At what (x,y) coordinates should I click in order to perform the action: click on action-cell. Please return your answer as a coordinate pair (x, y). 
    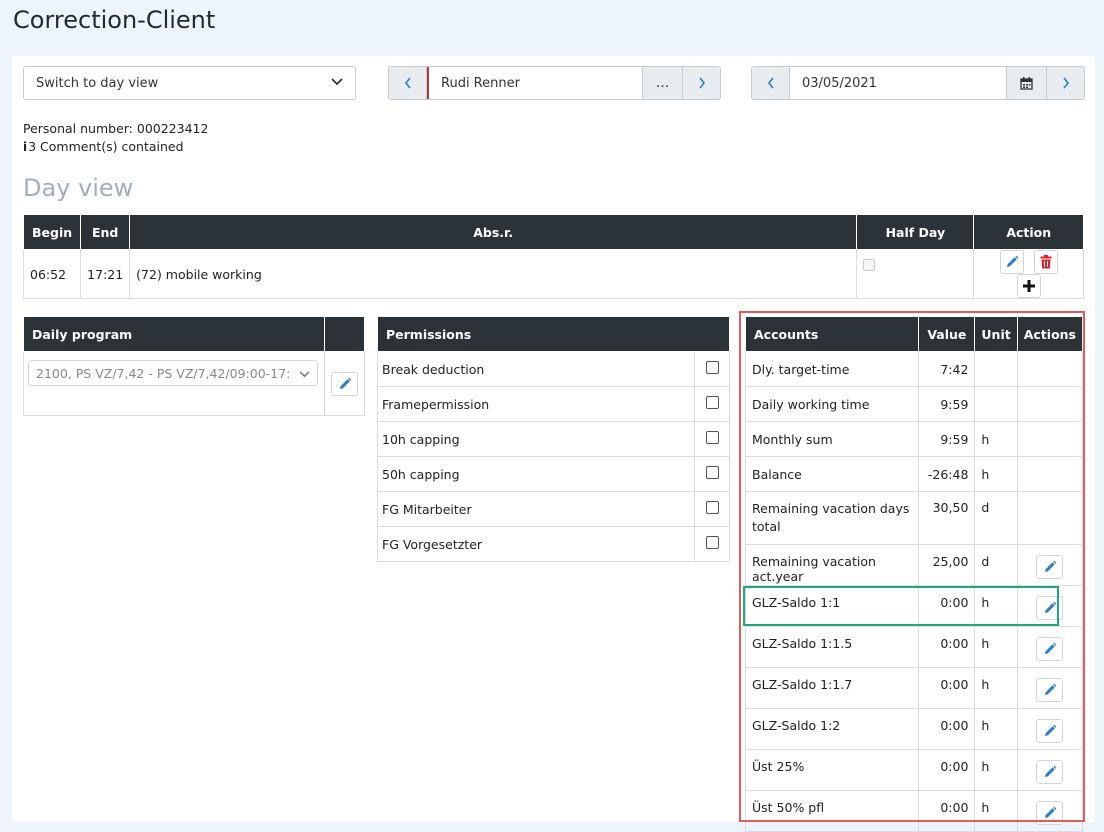
    Looking at the image, I should click on (1028, 274).